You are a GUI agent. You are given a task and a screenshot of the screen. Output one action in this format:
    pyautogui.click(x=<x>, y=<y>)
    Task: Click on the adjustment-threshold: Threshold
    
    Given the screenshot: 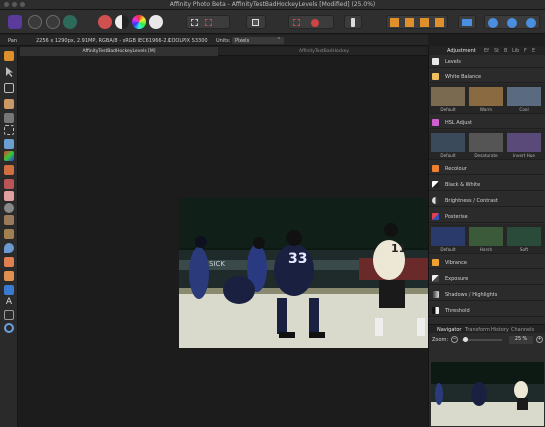 What is the action you would take?
    pyautogui.click(x=487, y=310)
    